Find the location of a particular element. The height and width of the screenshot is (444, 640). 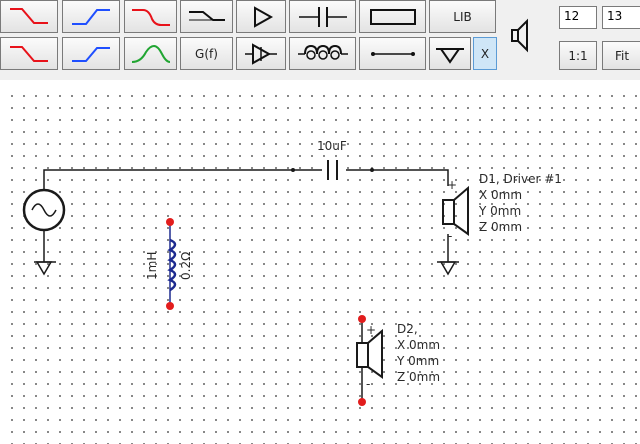

driver2-minus: - is located at coordinates (368, 384).